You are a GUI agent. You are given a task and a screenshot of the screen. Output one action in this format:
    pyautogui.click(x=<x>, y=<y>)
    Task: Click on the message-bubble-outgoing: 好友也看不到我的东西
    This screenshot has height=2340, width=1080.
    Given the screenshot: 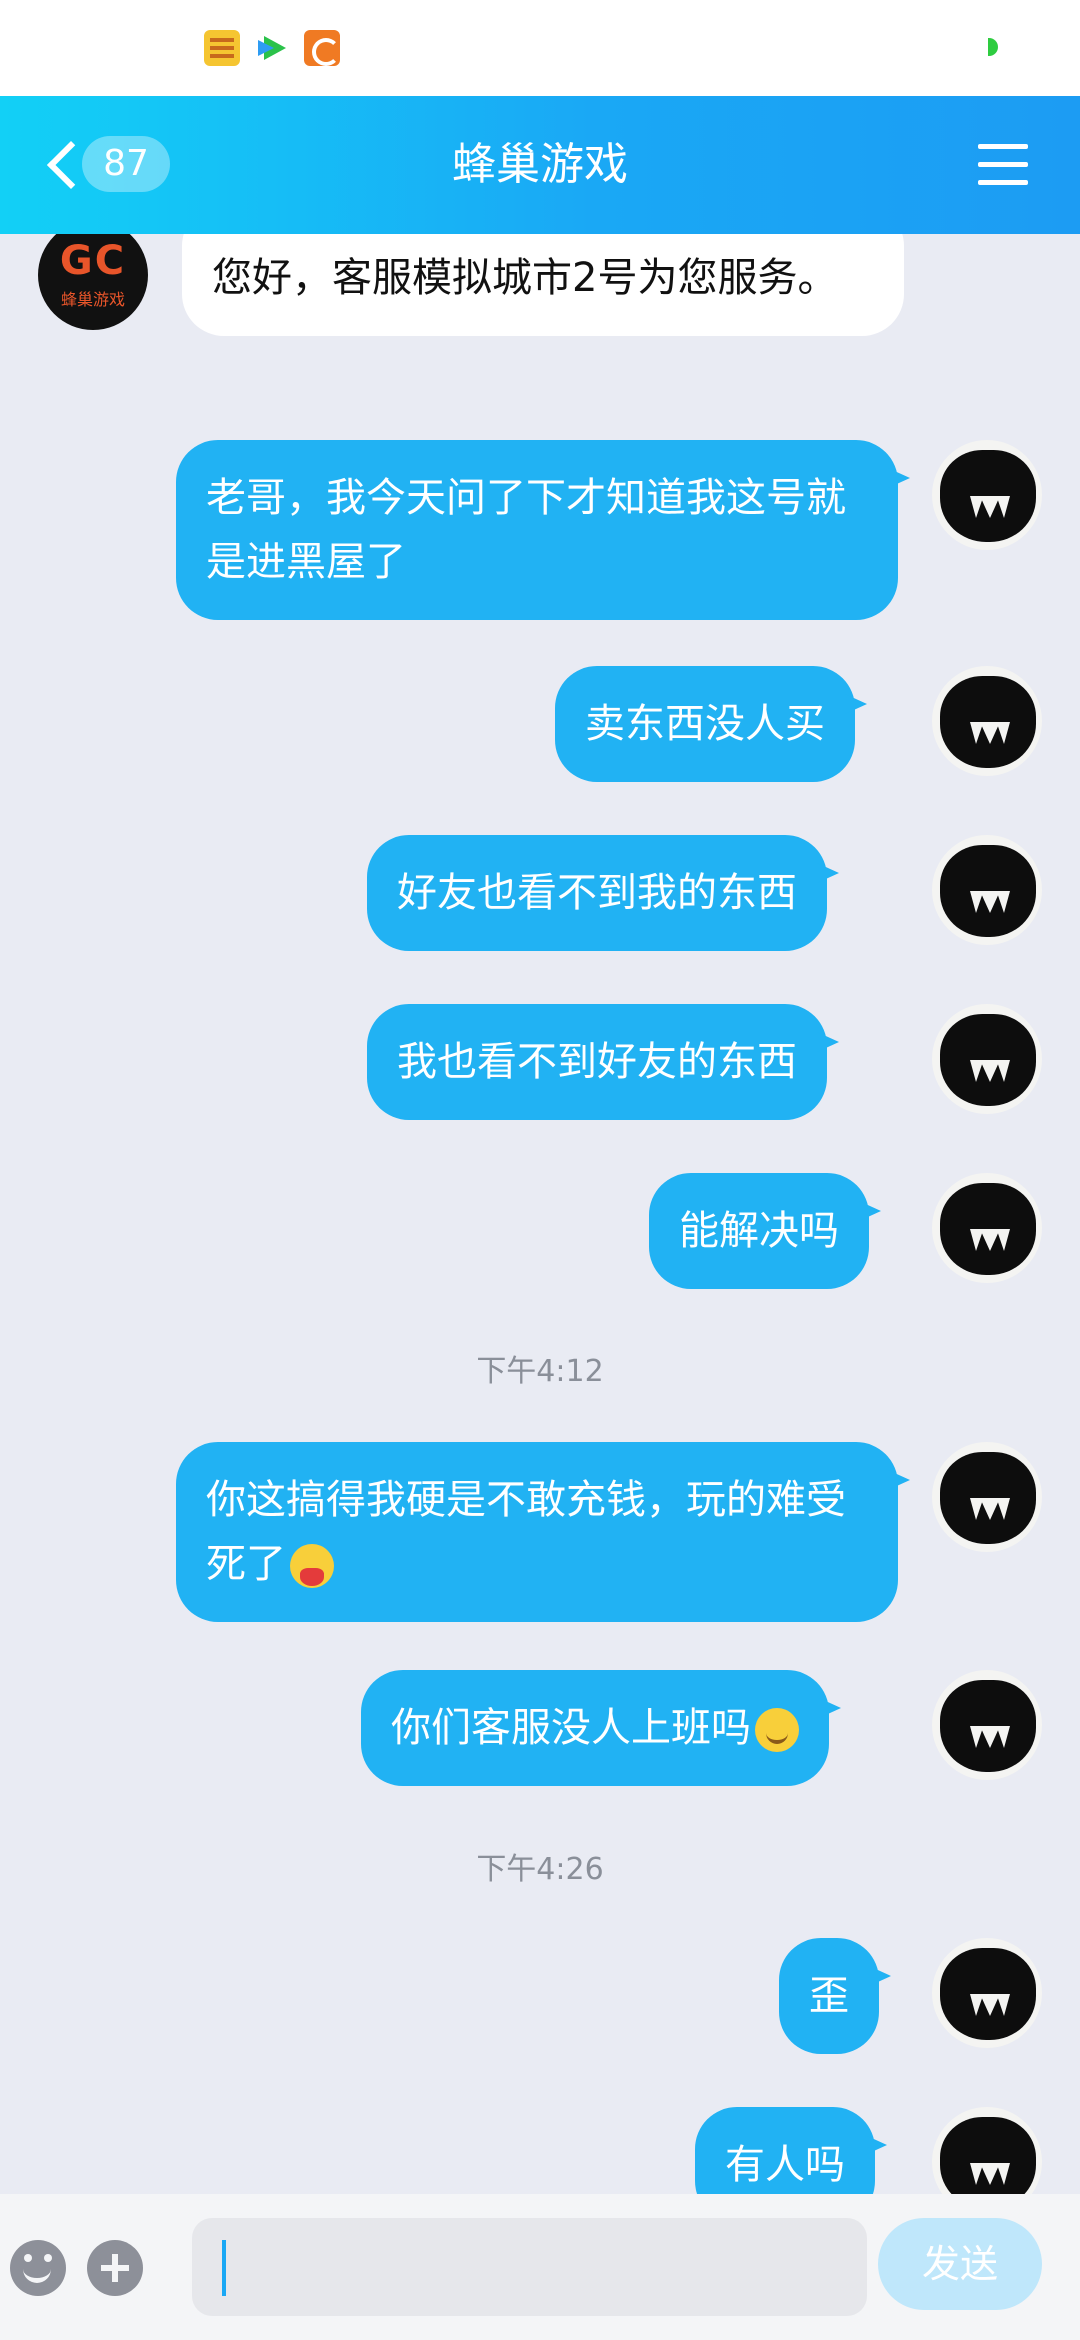 What is the action you would take?
    pyautogui.click(x=603, y=893)
    